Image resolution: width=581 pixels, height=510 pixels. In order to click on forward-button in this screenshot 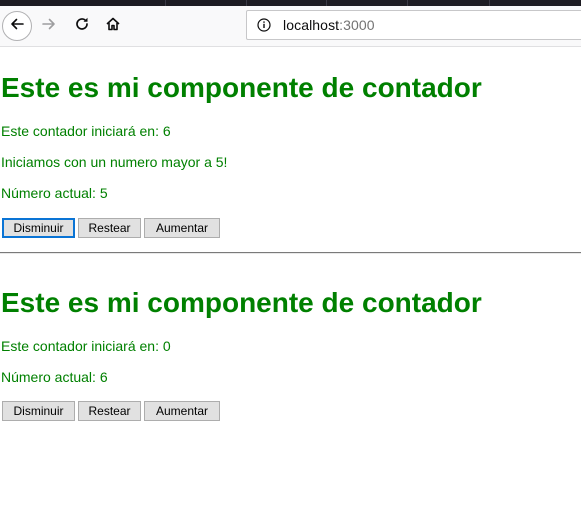, I will do `click(49, 26)`.